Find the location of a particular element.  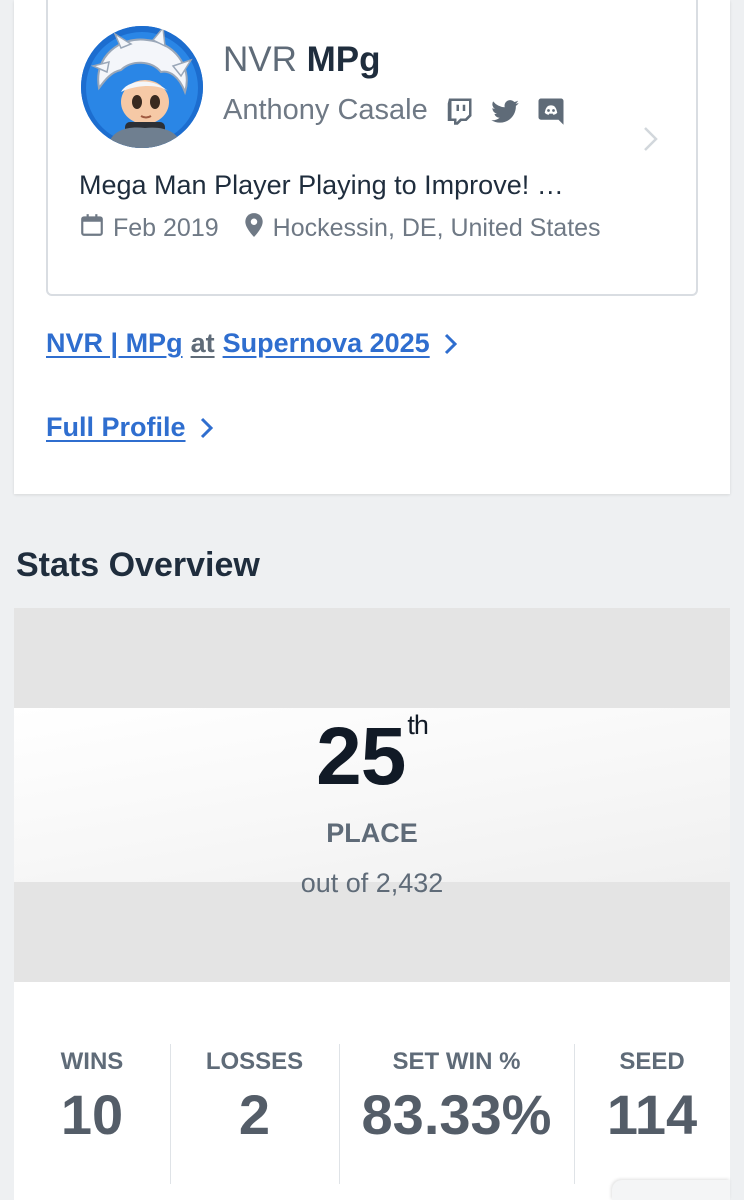

place-label: PLACE is located at coordinates (372, 833).